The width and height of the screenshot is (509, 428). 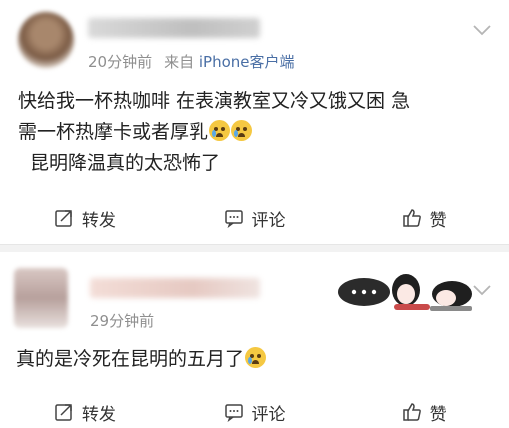 I want to click on source-prefix: 来自, so click(x=179, y=62).